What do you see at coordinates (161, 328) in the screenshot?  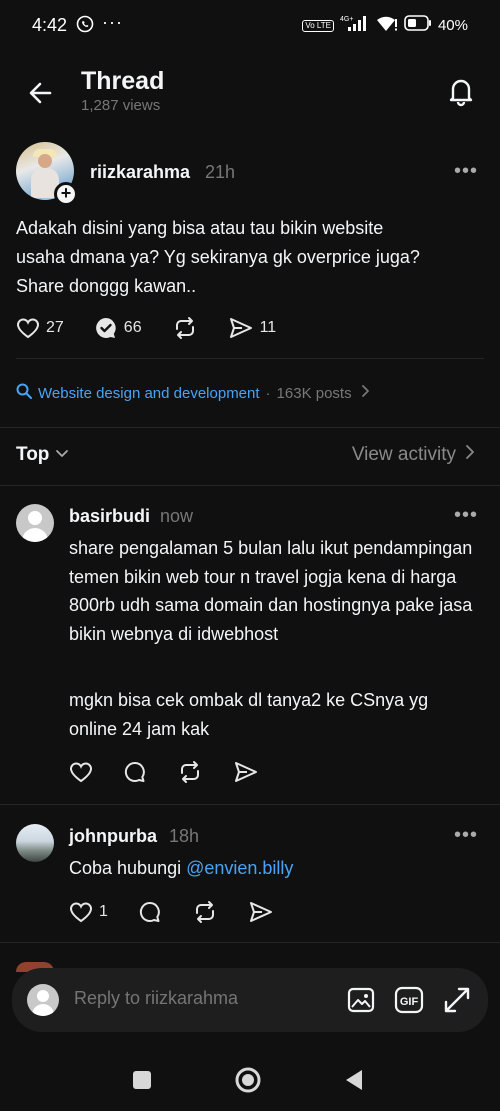 I see `post-actions: 27 66 11` at bounding box center [161, 328].